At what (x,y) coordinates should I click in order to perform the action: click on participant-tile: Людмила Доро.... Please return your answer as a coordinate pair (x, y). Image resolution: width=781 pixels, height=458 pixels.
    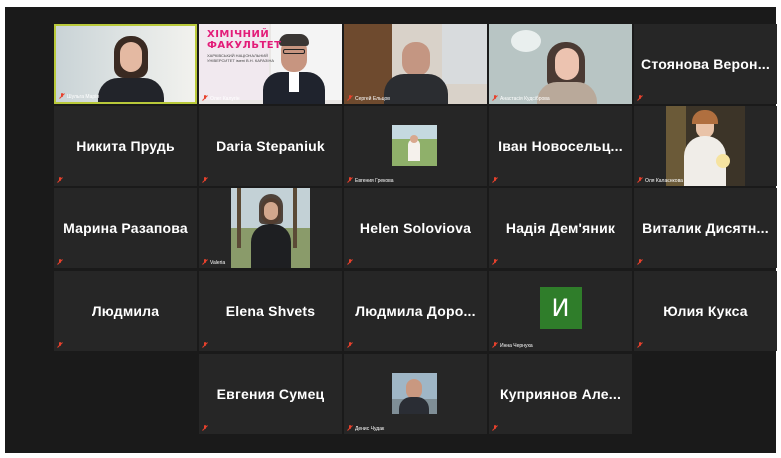
    Looking at the image, I should click on (415, 311).